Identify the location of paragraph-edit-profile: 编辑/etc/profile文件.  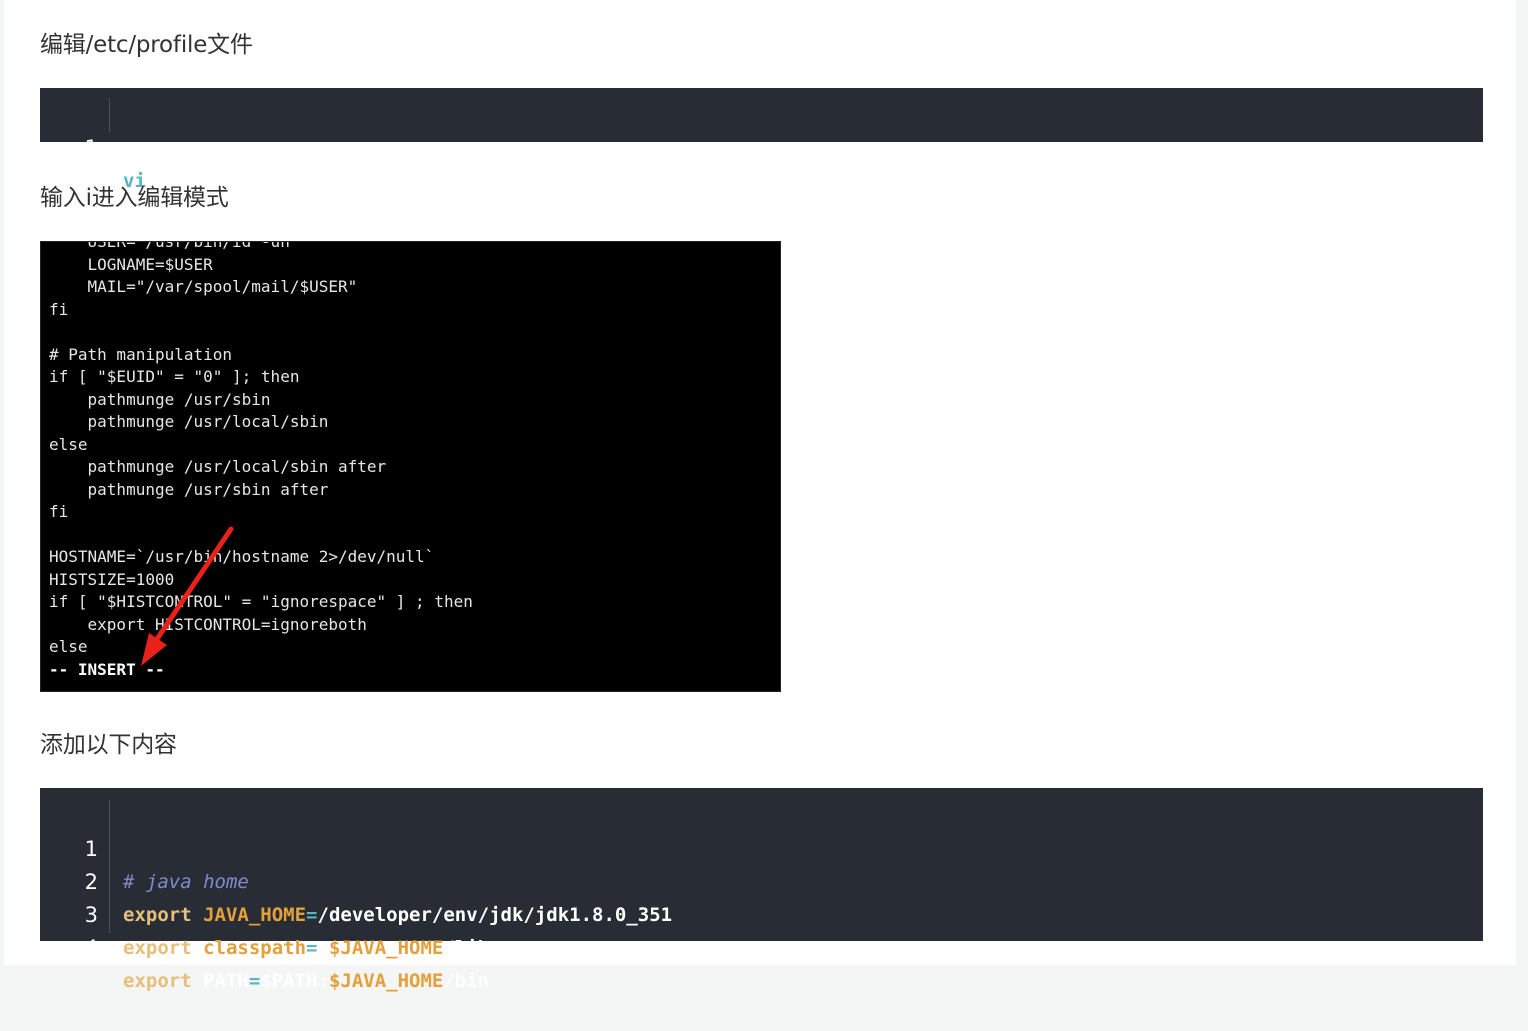
(146, 45).